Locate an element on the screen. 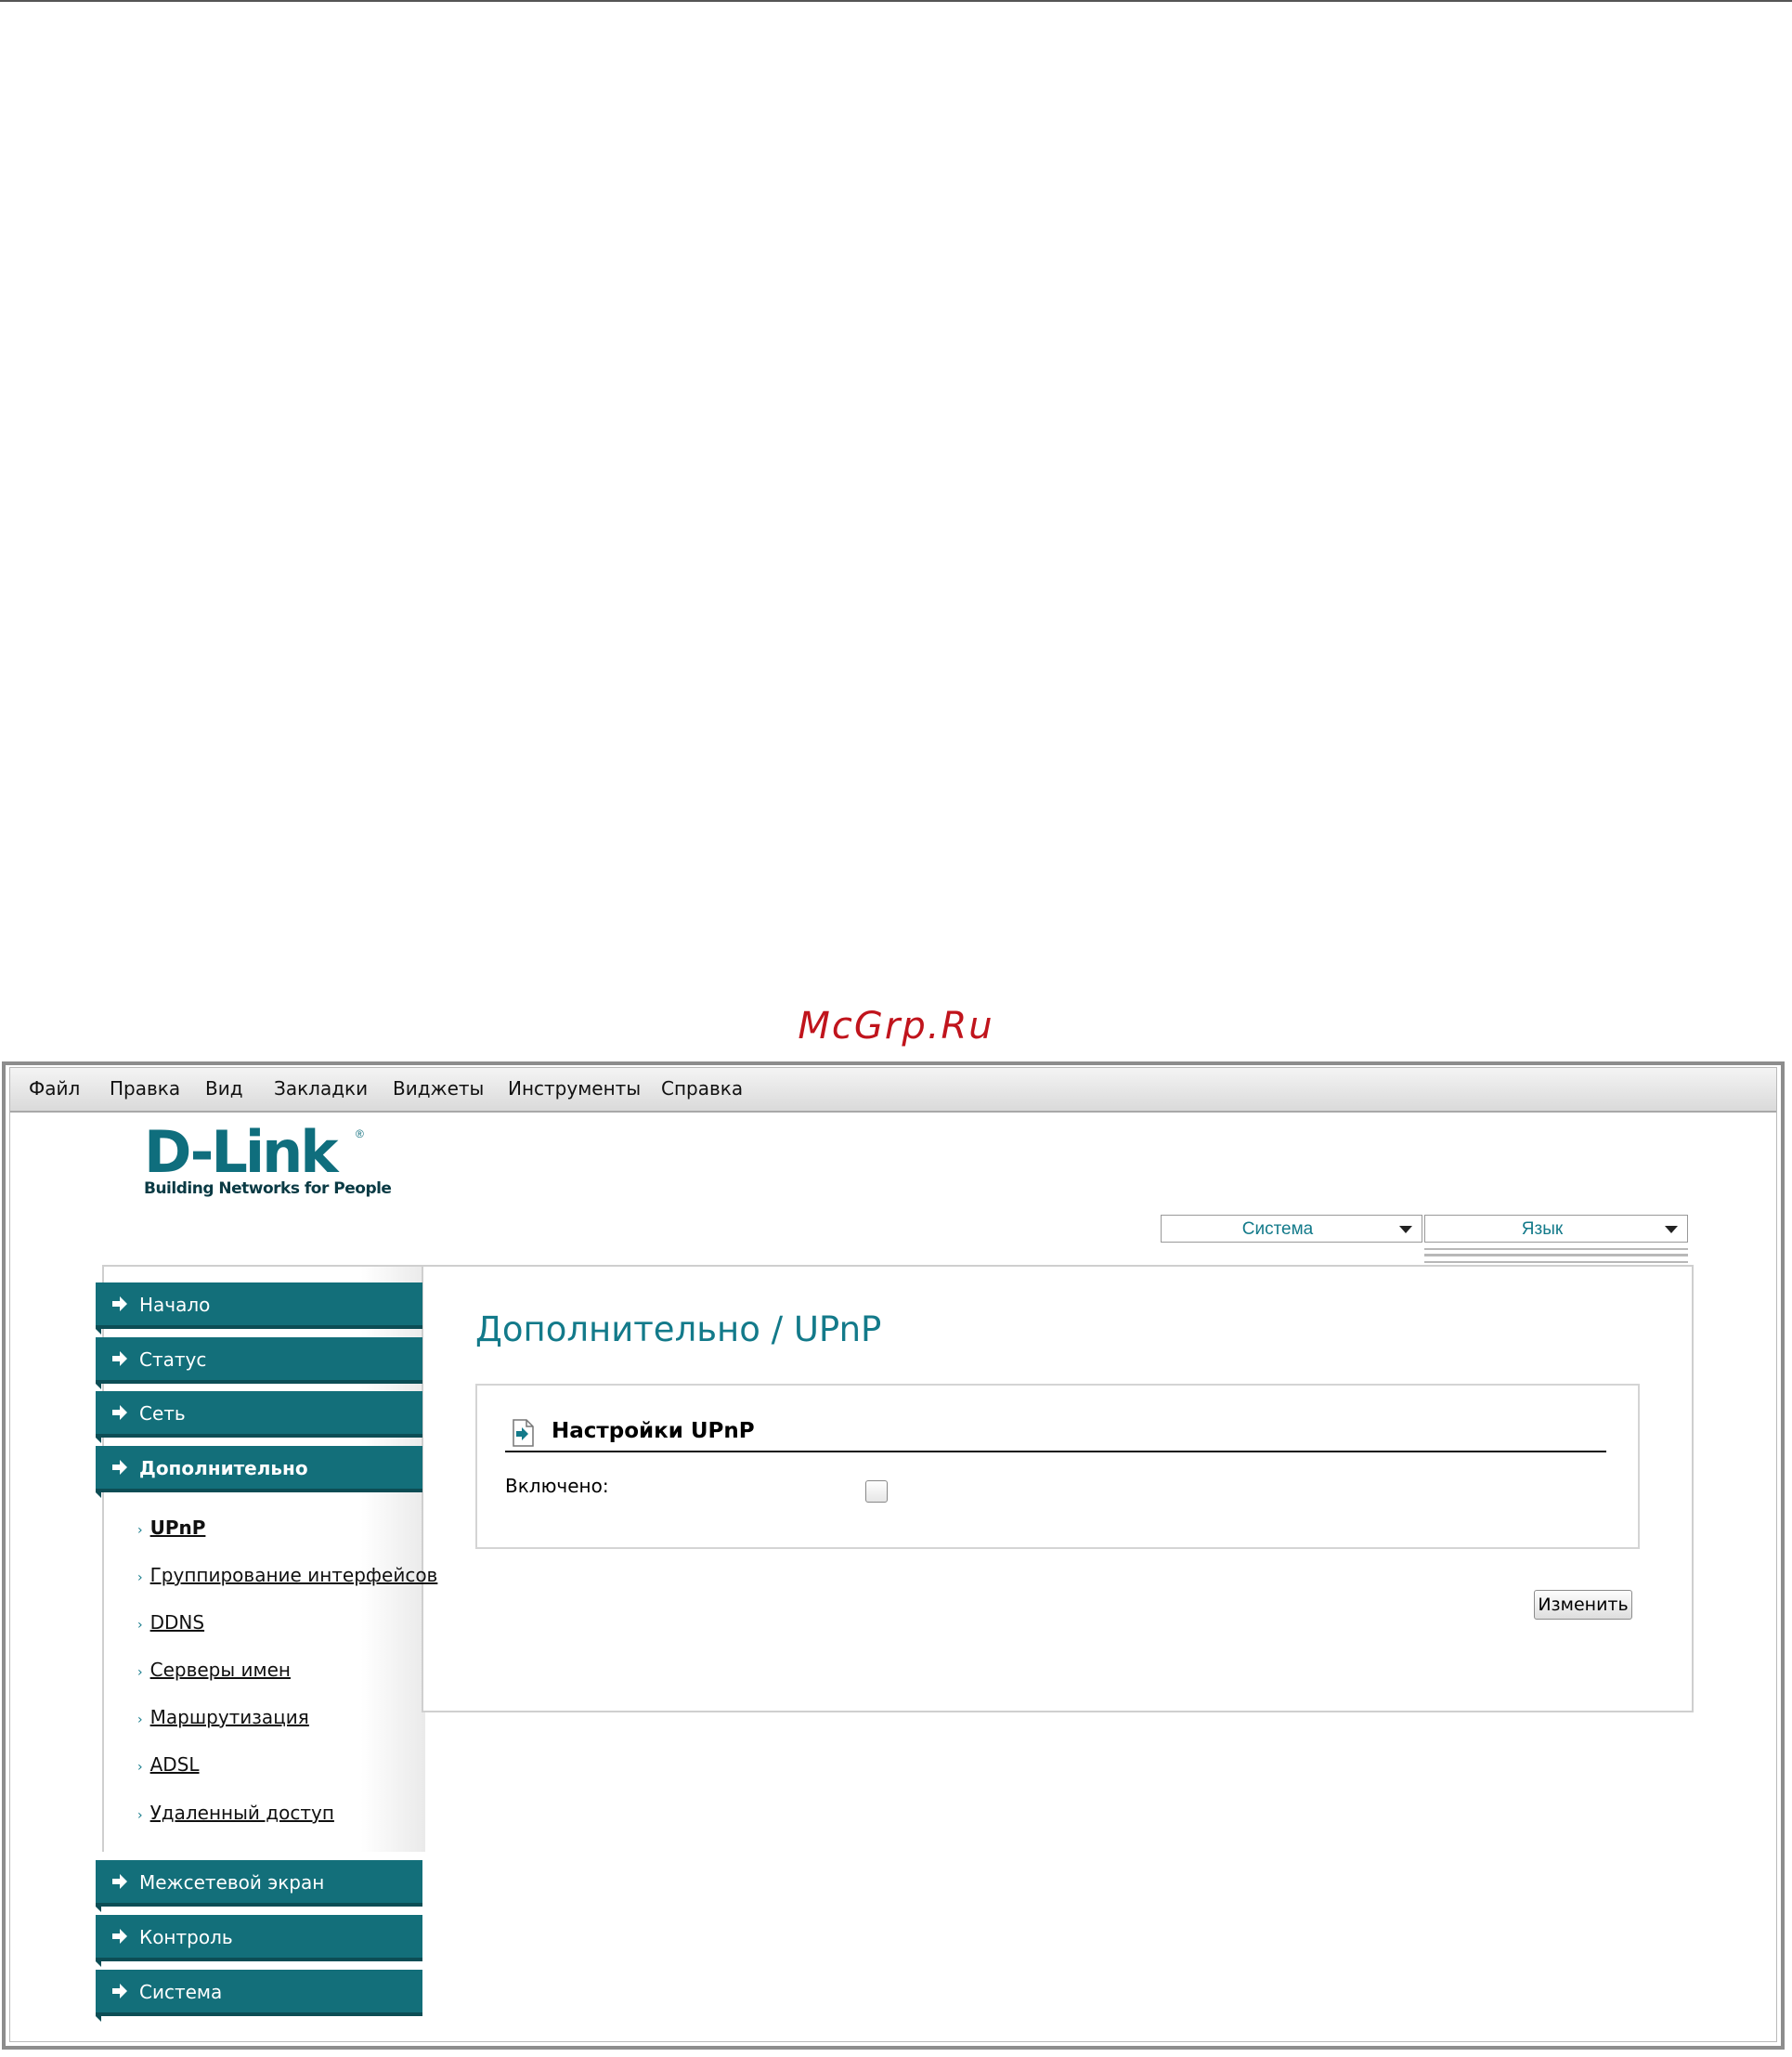  sidebar-item-system: Система is located at coordinates (259, 1996).